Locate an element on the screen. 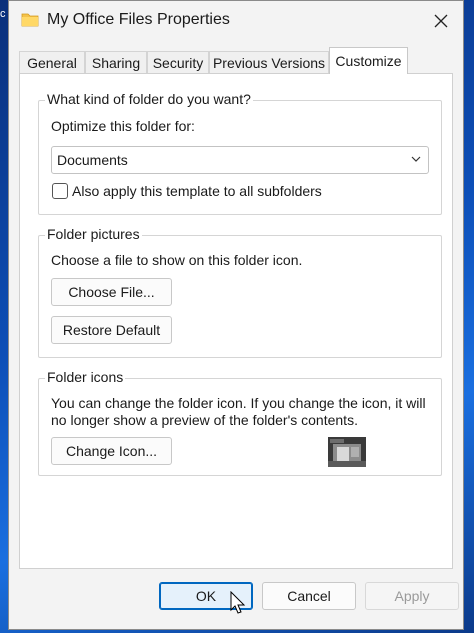  folder-icon is located at coordinates (30, 20).